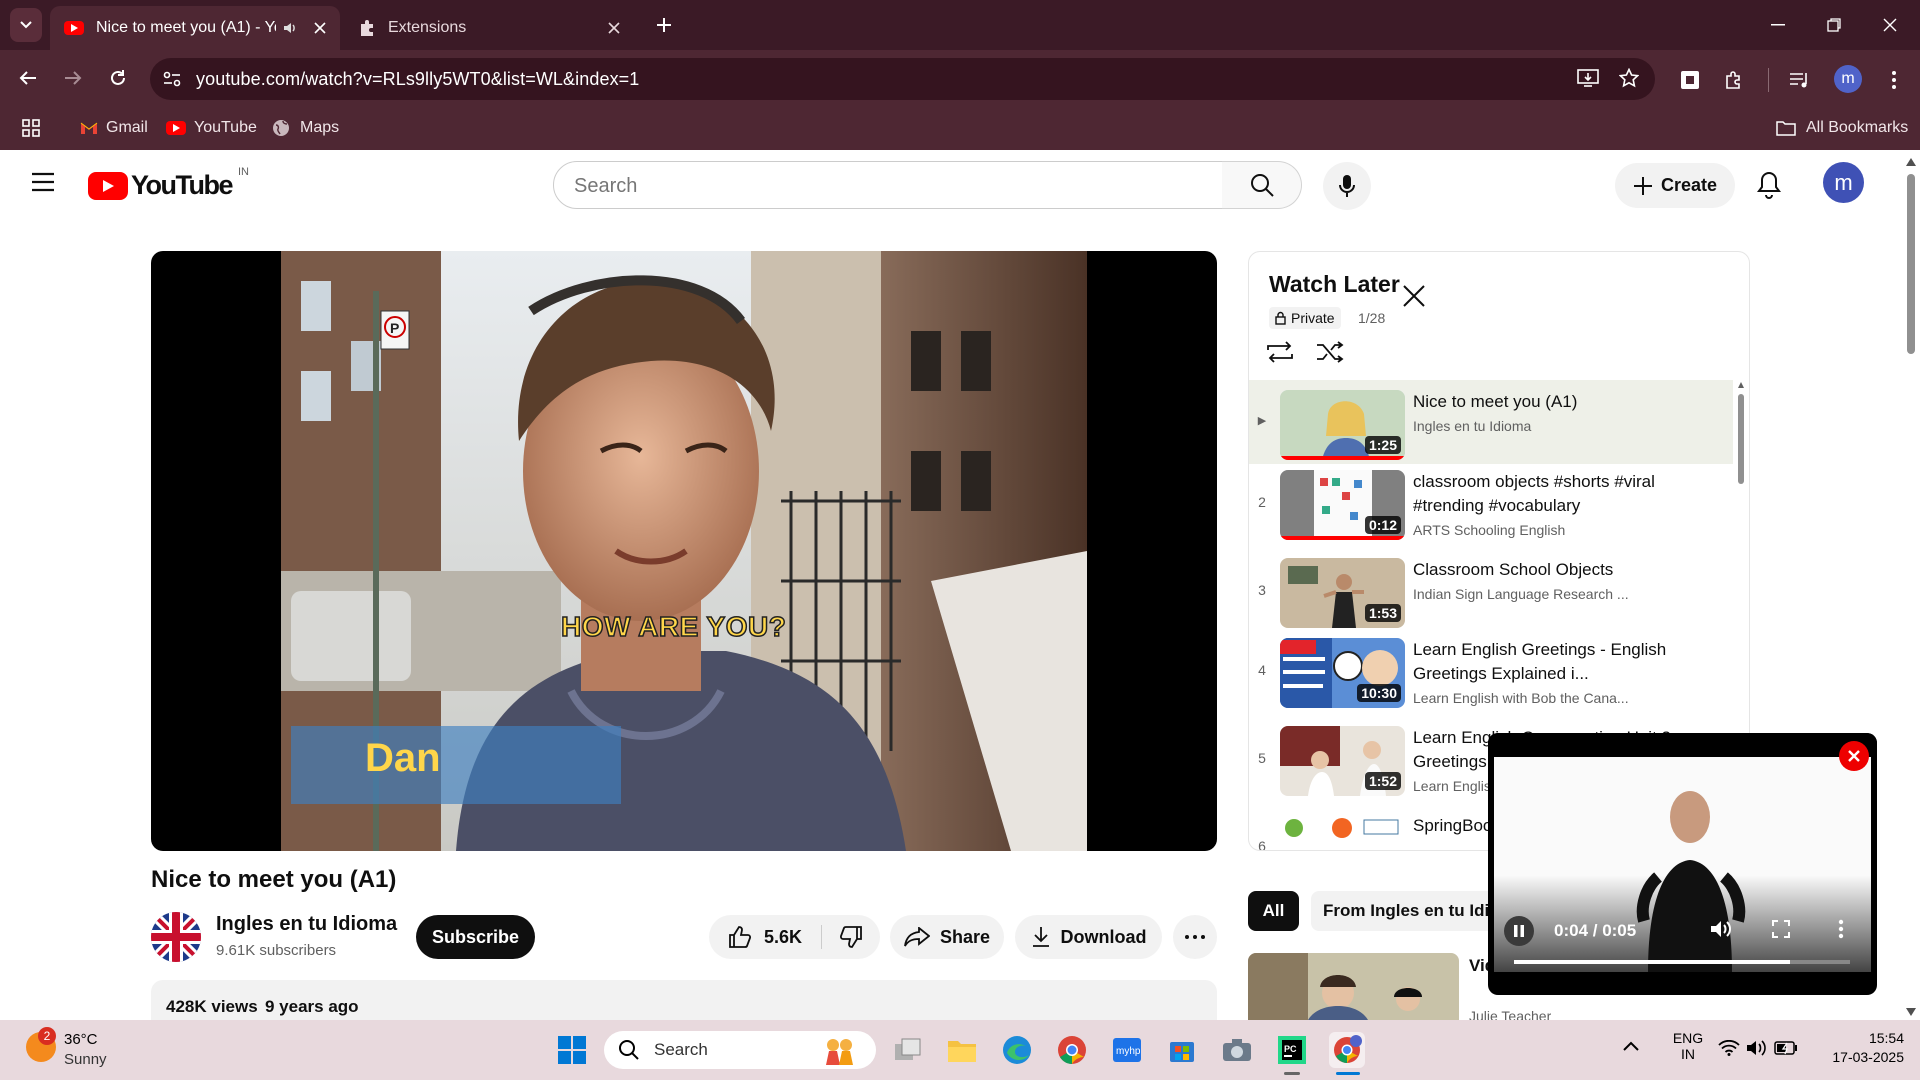 This screenshot has height=1080, width=1920. What do you see at coordinates (1800, 80) in the screenshot?
I see `media-control-icon` at bounding box center [1800, 80].